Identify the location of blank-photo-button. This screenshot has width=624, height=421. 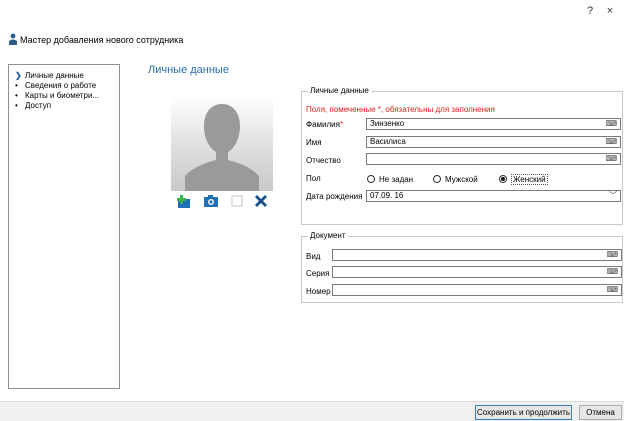
(237, 201).